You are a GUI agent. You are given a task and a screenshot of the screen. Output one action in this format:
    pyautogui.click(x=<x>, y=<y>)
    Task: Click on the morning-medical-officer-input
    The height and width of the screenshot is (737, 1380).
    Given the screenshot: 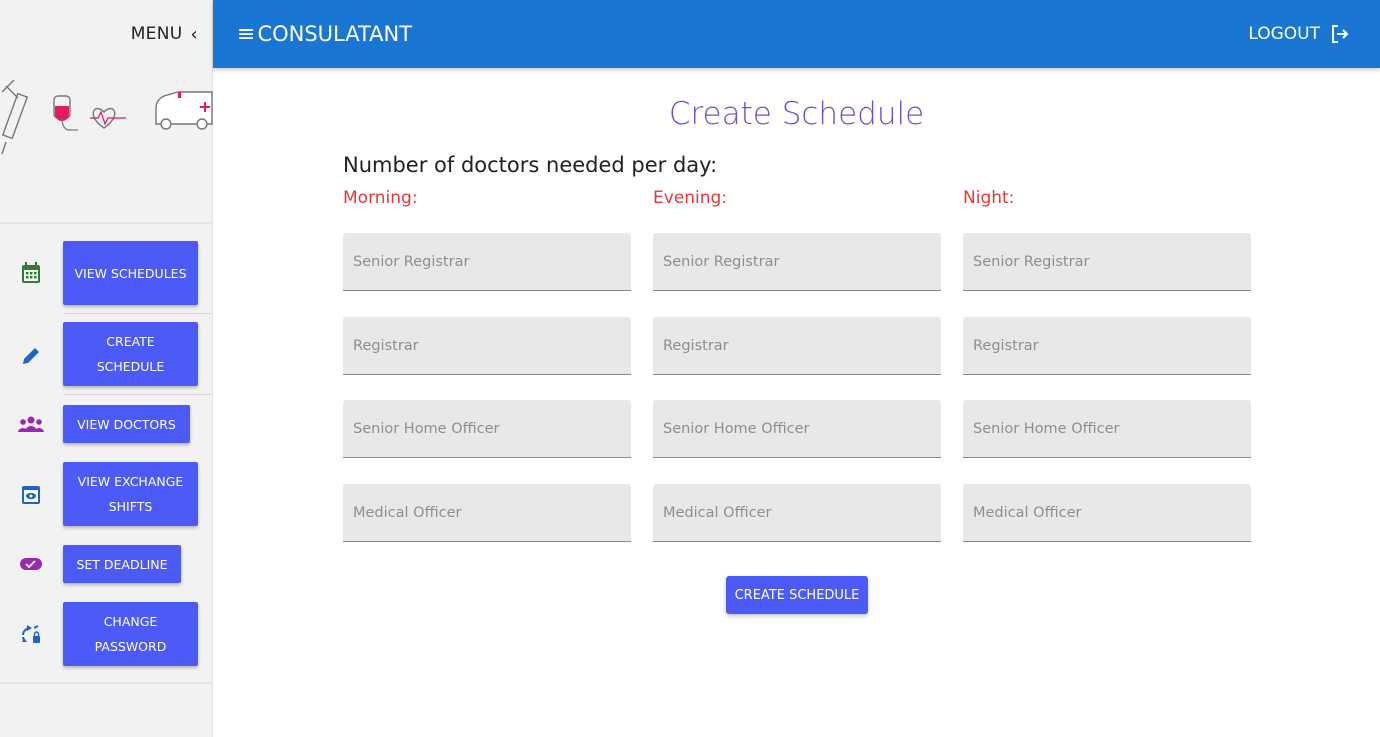 What is the action you would take?
    pyautogui.click(x=487, y=513)
    